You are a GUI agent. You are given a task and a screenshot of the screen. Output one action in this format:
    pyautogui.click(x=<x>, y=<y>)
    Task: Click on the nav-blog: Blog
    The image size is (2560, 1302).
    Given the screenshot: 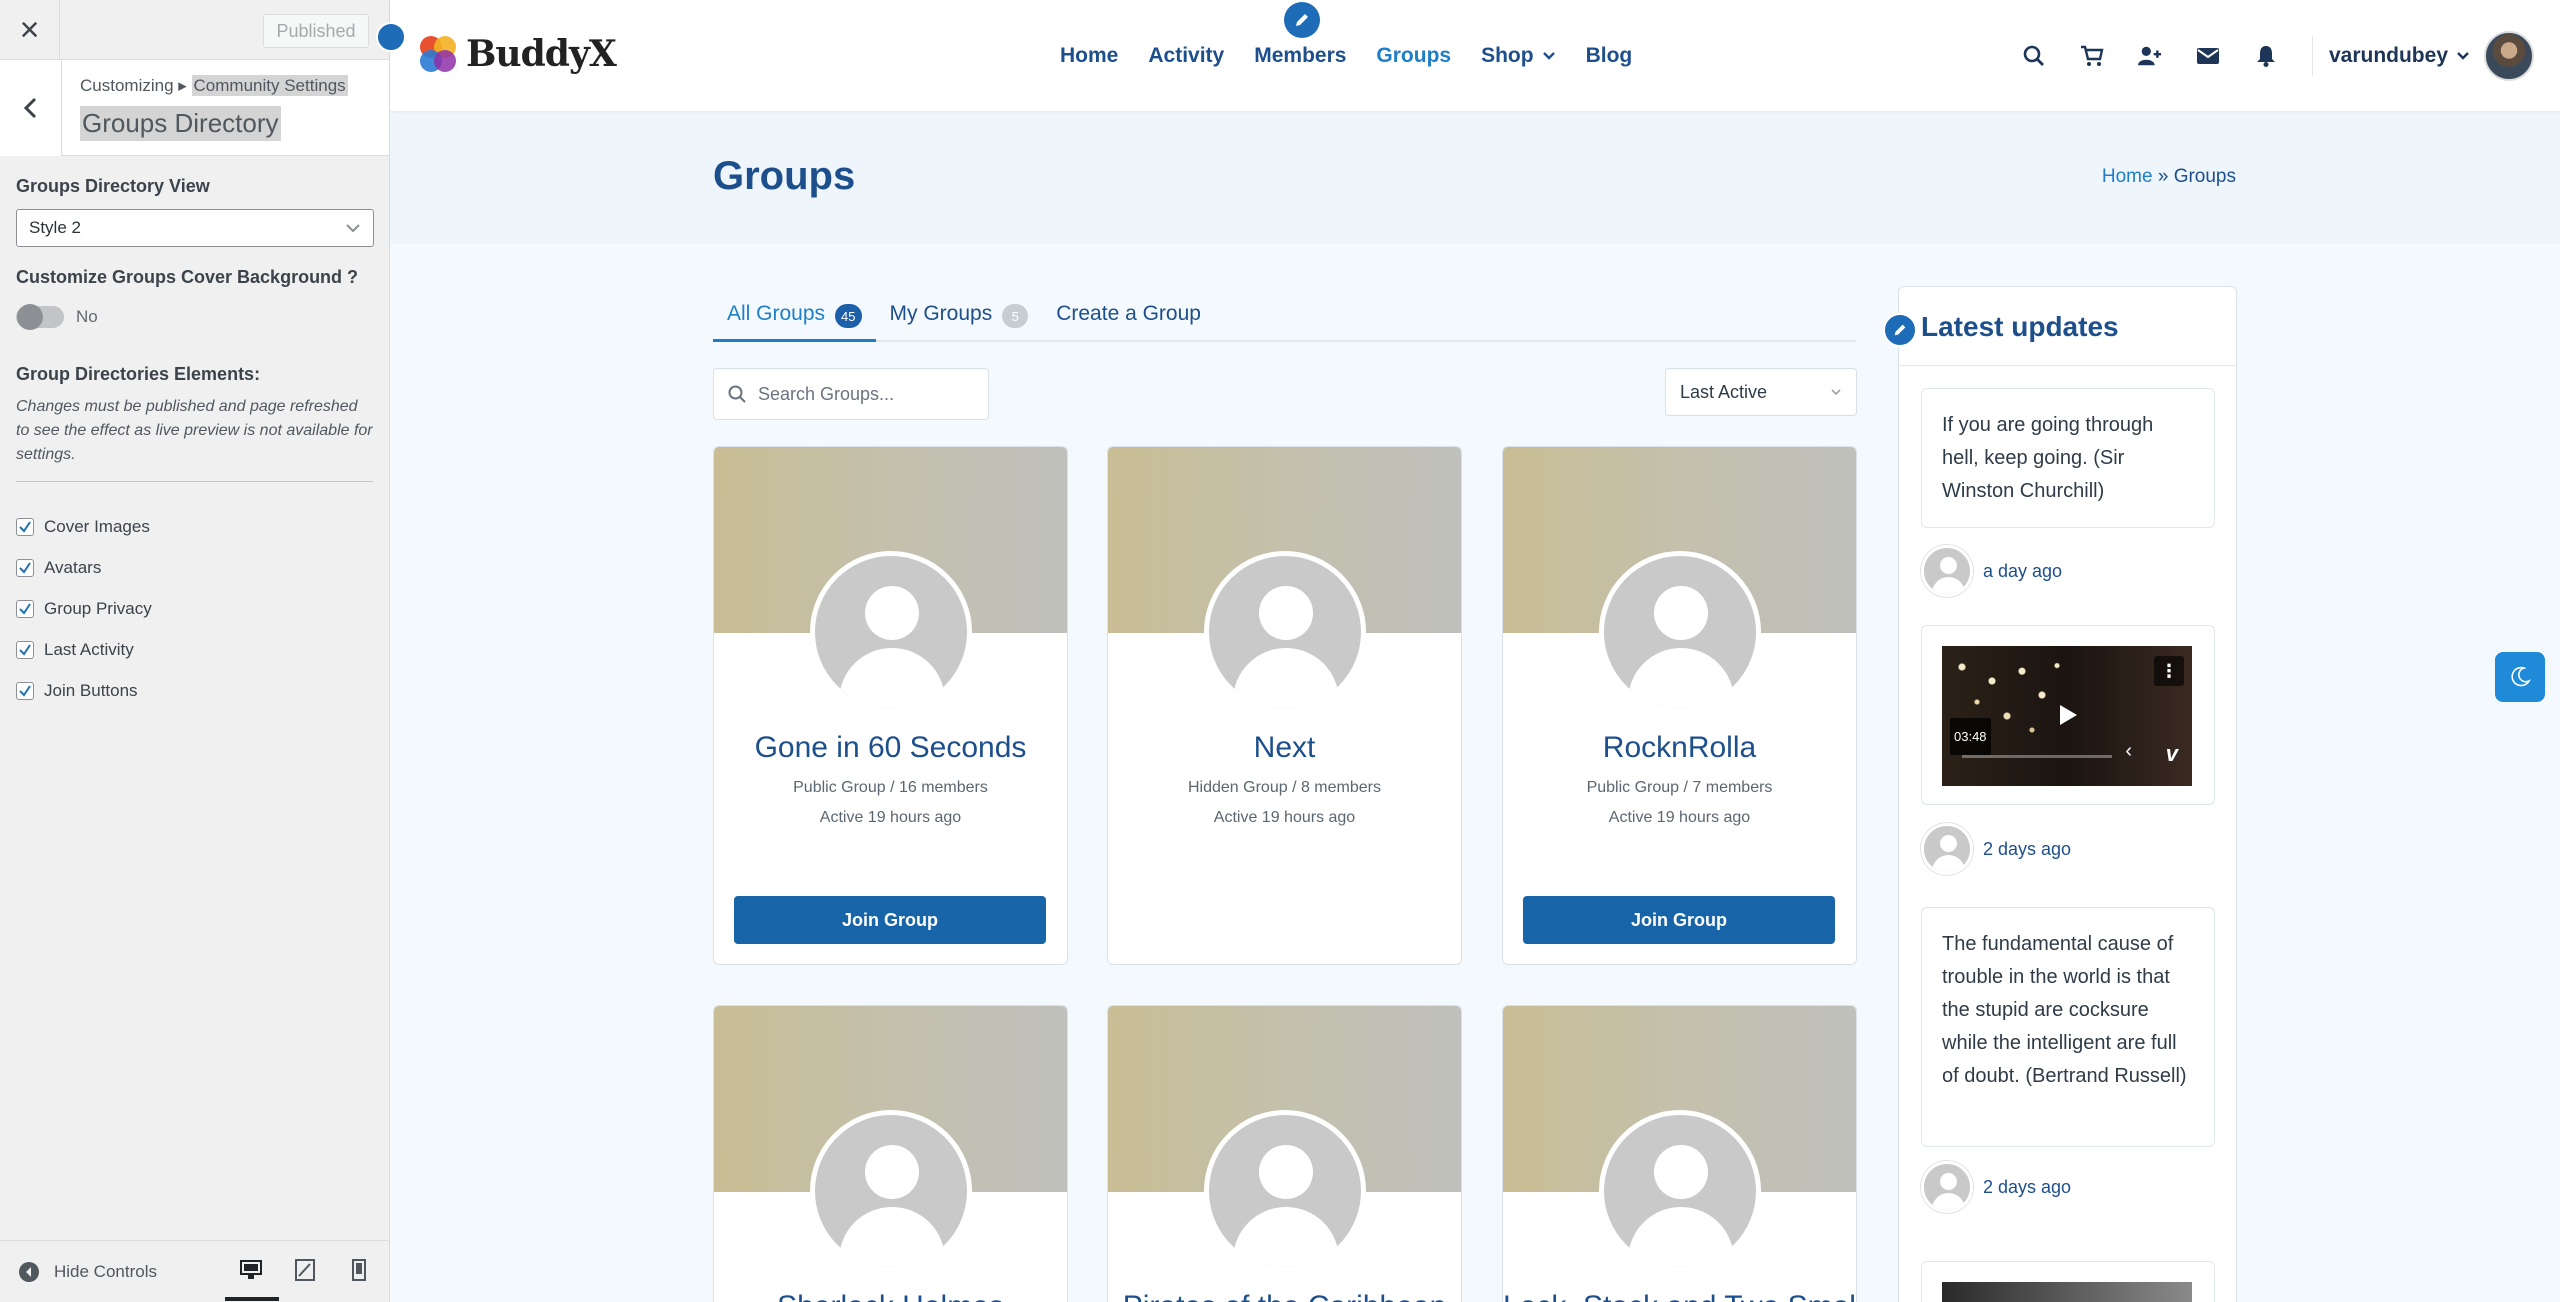 What is the action you would take?
    pyautogui.click(x=1609, y=56)
    